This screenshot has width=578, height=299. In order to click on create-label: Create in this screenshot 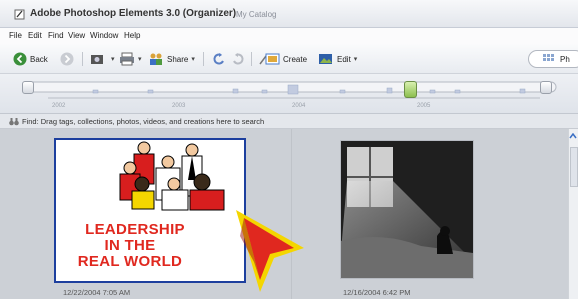, I will do `click(295, 59)`.